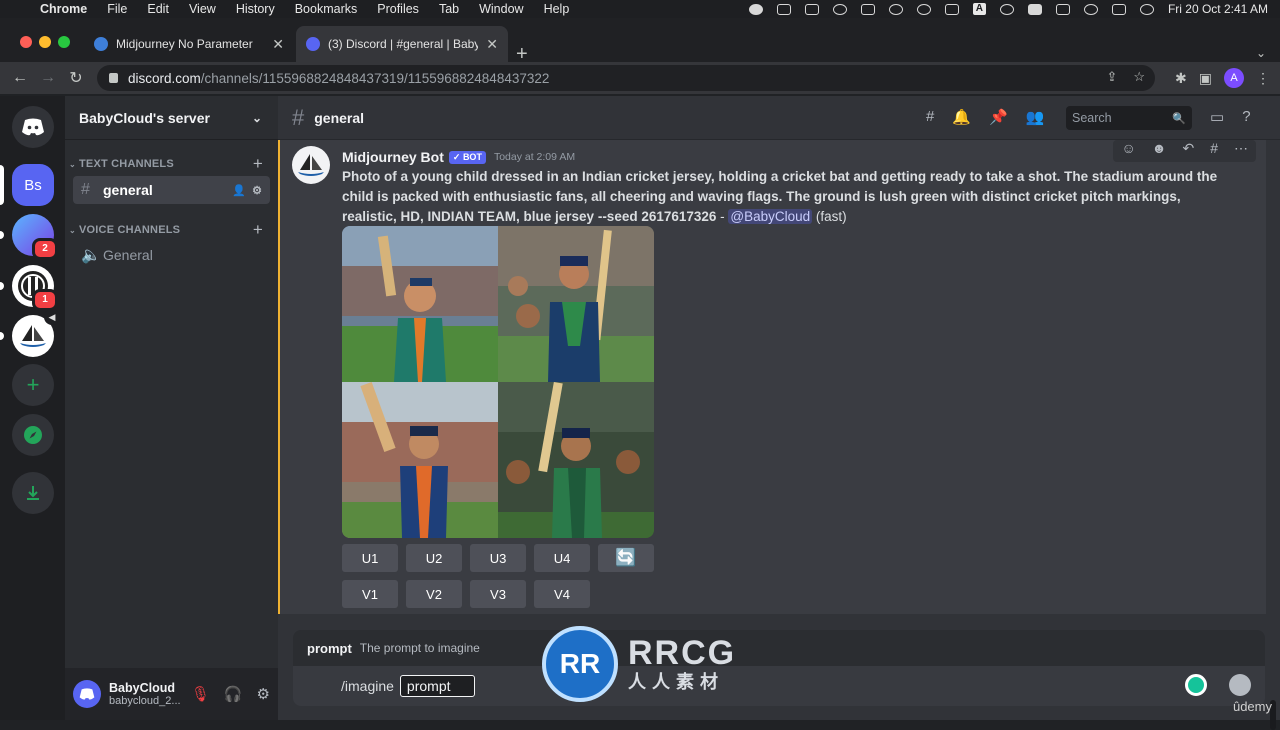  I want to click on upscale-button-u4: U4, so click(562, 558).